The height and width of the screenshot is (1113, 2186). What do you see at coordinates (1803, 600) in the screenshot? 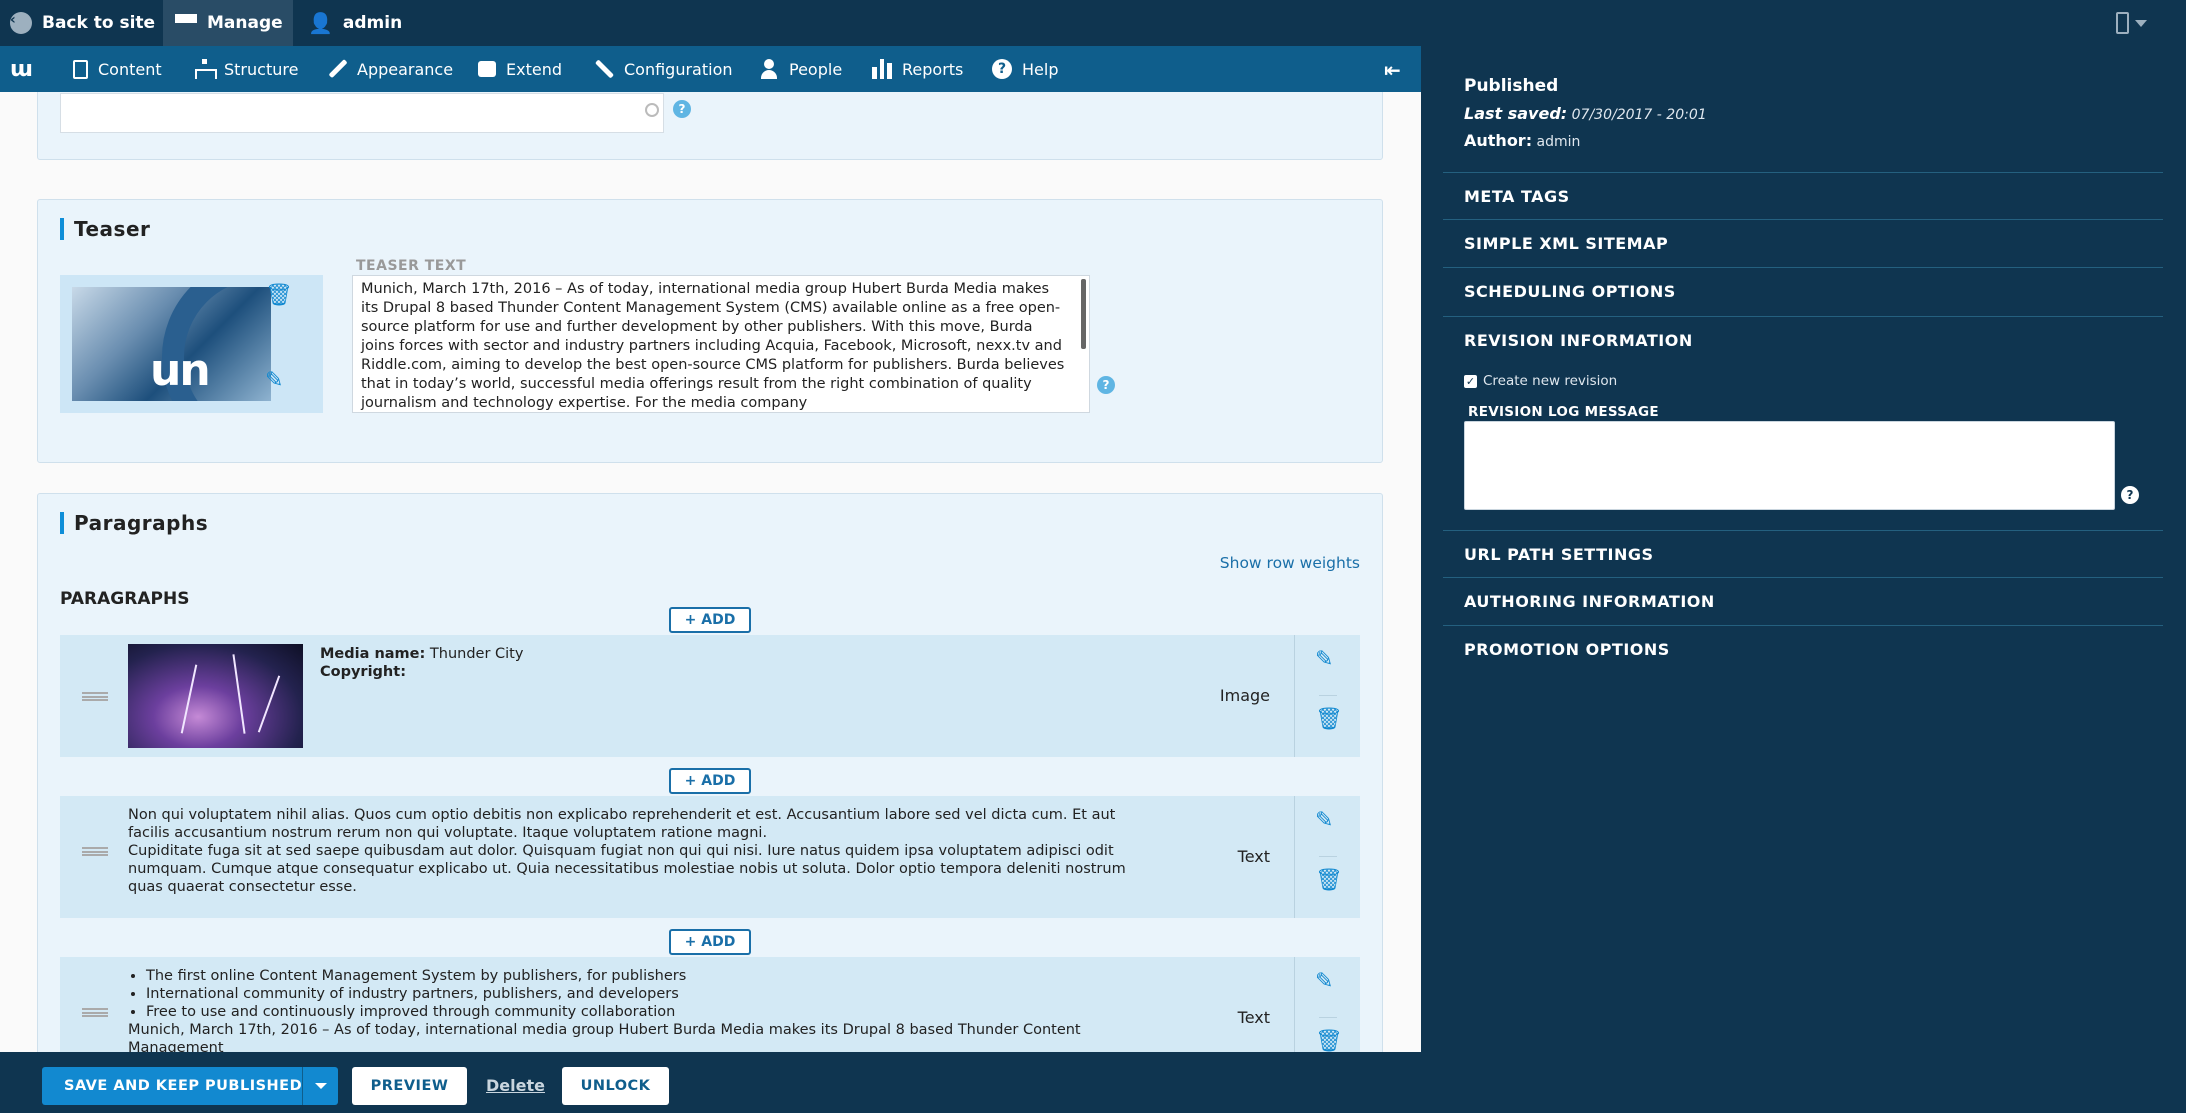
I see `details-authoring-information: AUTHORING INFORMATION` at bounding box center [1803, 600].